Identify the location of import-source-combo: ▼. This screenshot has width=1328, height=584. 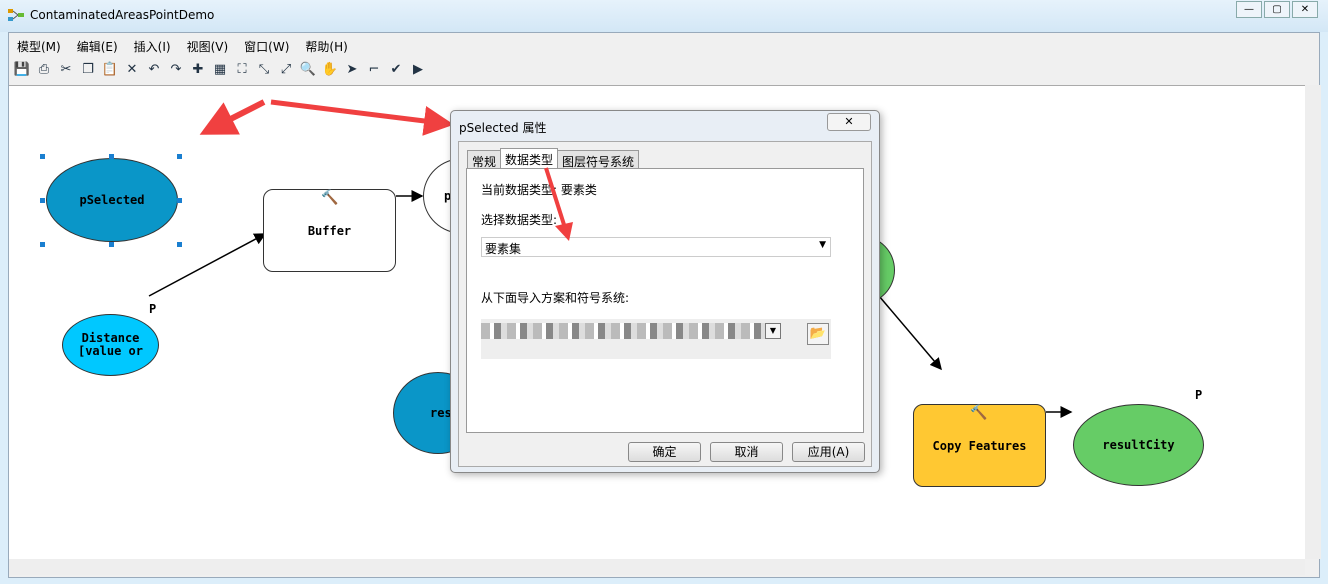
(656, 339).